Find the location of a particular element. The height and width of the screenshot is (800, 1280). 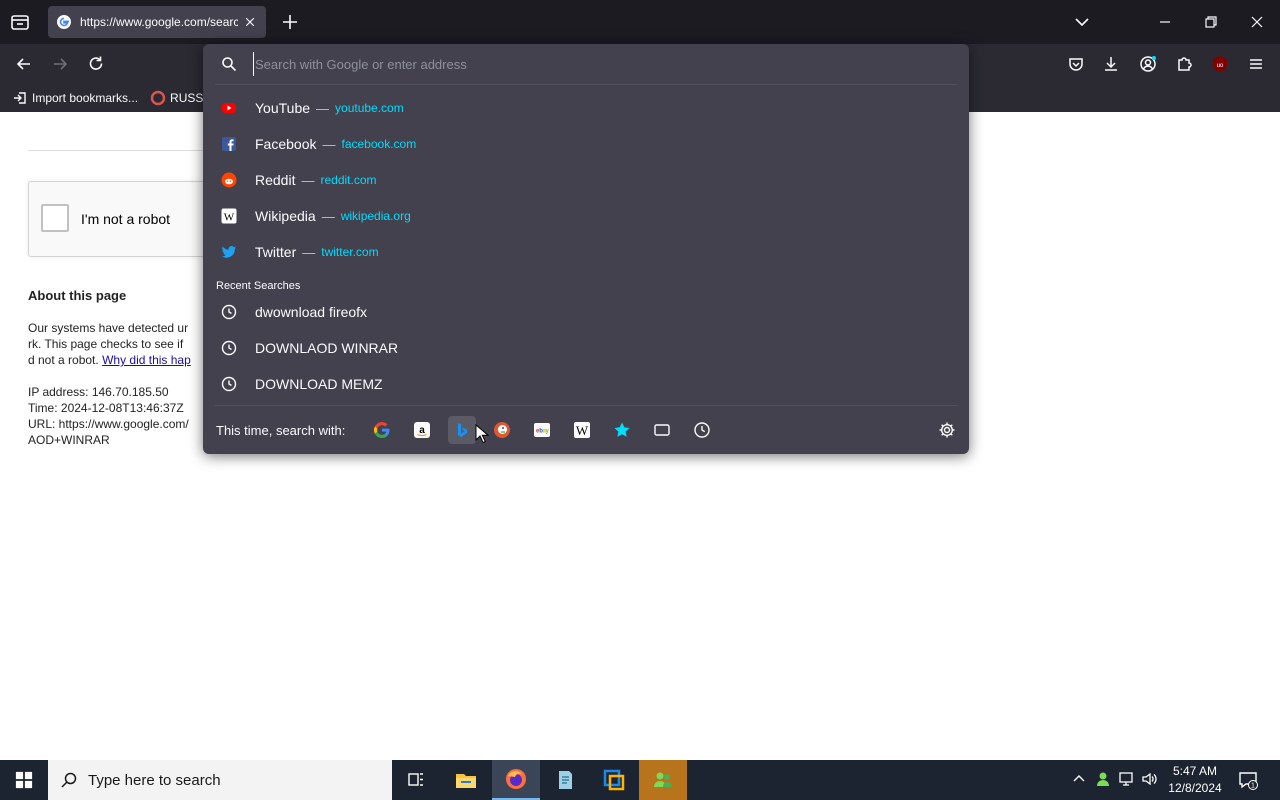

hamburger-menu-icon is located at coordinates (1256, 64).